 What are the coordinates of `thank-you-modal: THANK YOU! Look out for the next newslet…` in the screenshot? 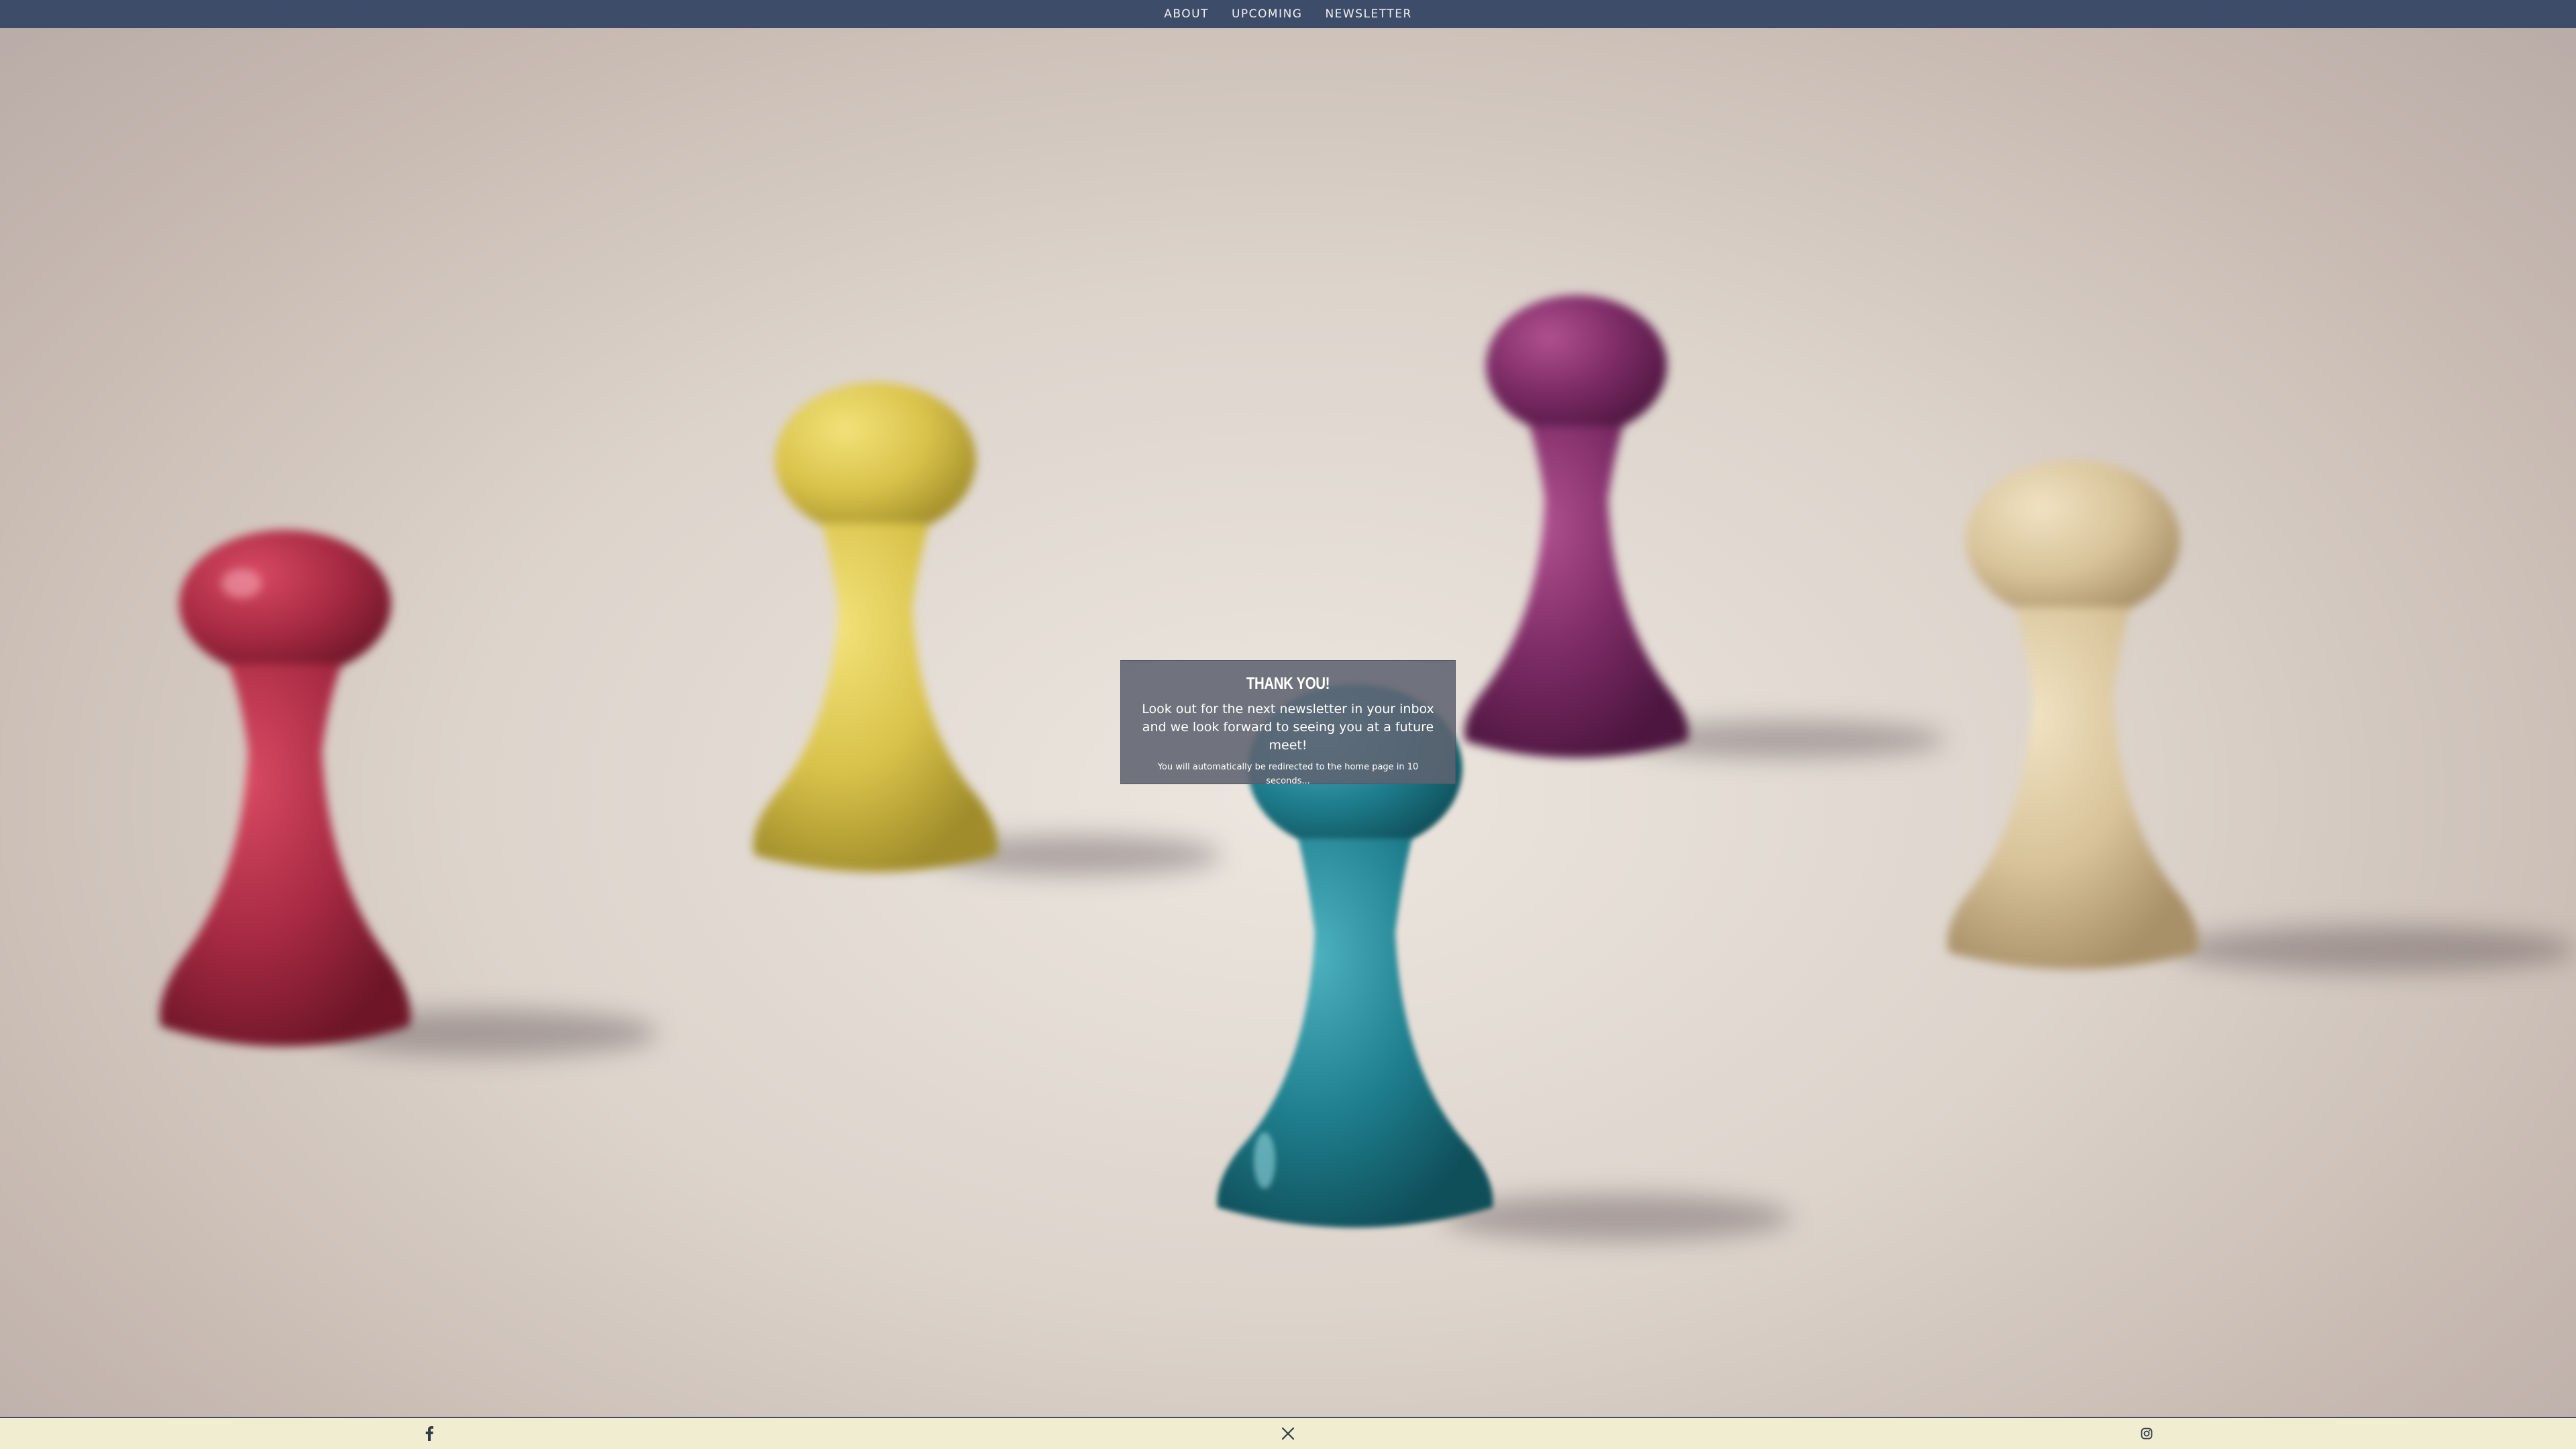 It's located at (1288, 723).